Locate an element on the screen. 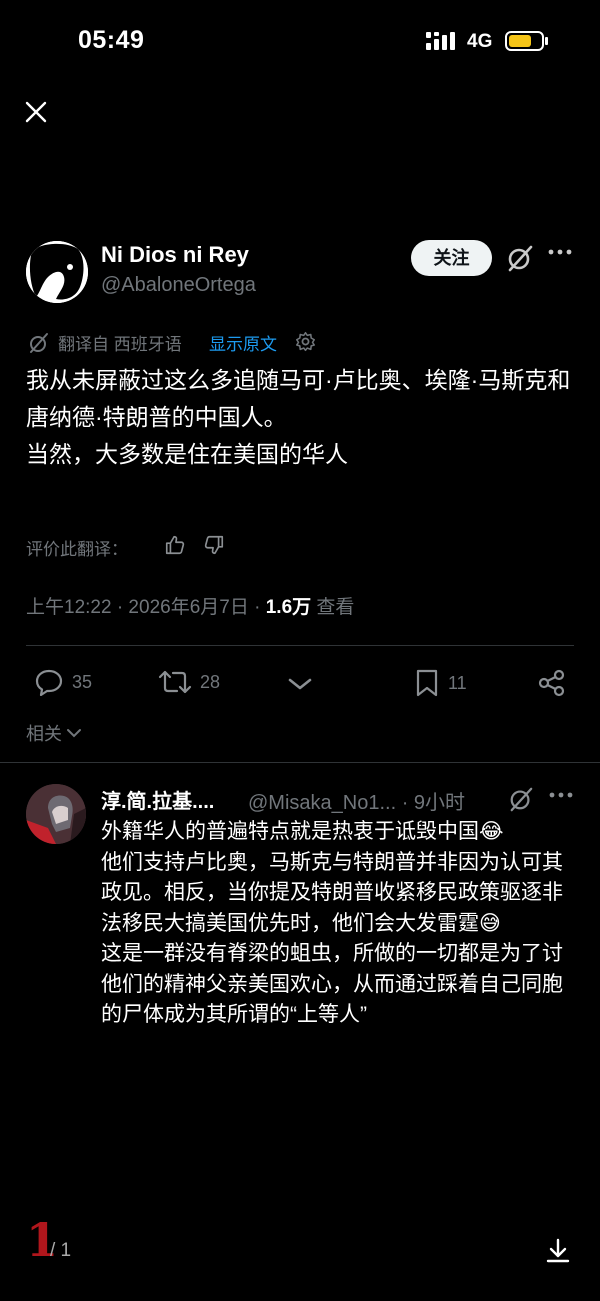  signal-icon is located at coordinates (442, 41).